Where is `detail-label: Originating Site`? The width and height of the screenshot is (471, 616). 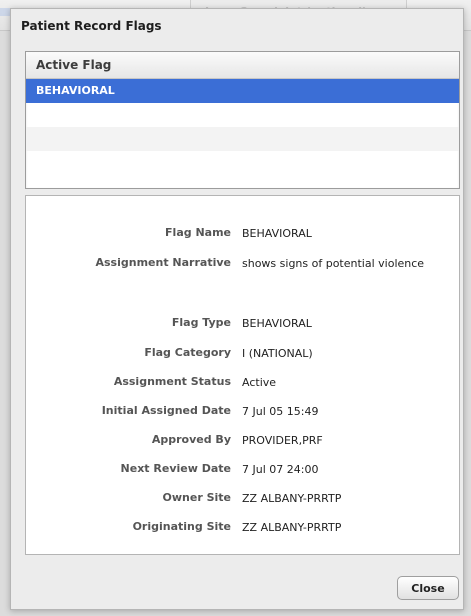
detail-label: Originating Site is located at coordinates (181, 526).